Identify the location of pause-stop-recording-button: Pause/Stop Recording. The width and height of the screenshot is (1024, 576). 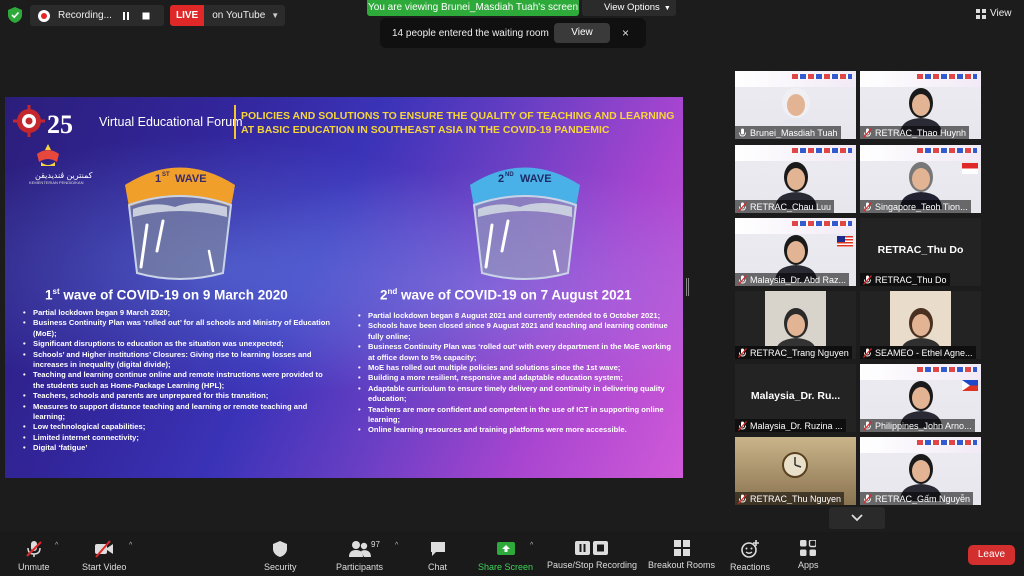
(592, 555).